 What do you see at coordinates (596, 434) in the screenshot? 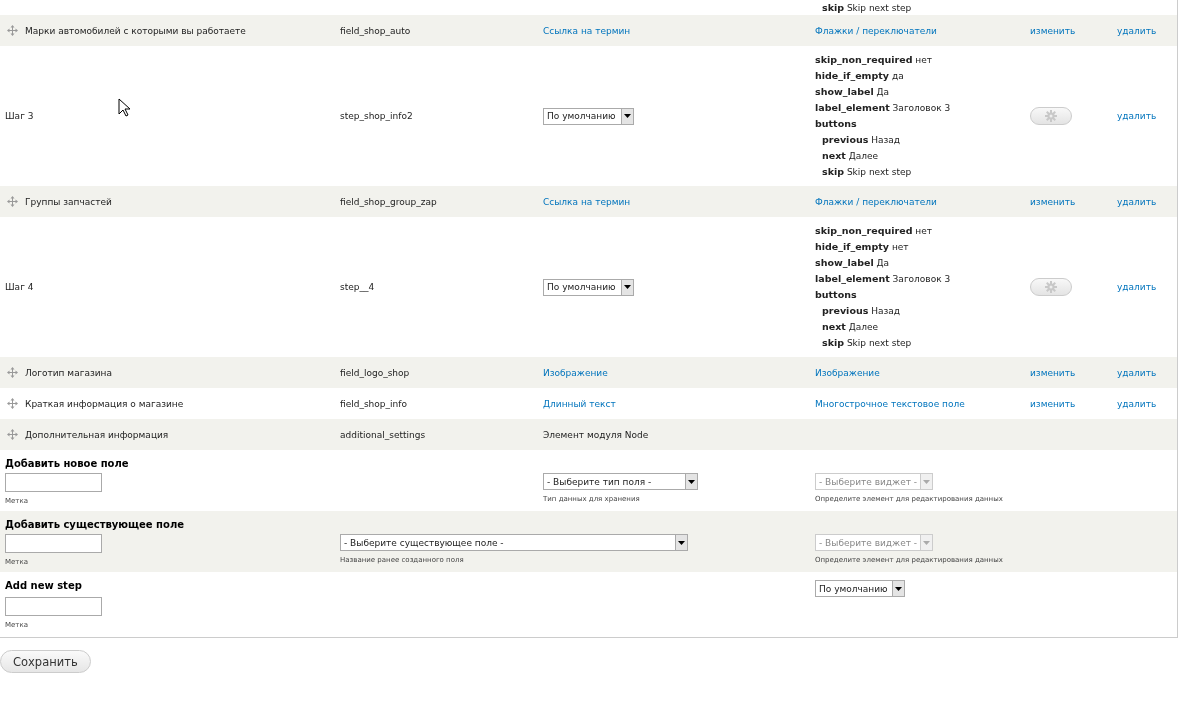
I see `field-type: Элемент модуля Node` at bounding box center [596, 434].